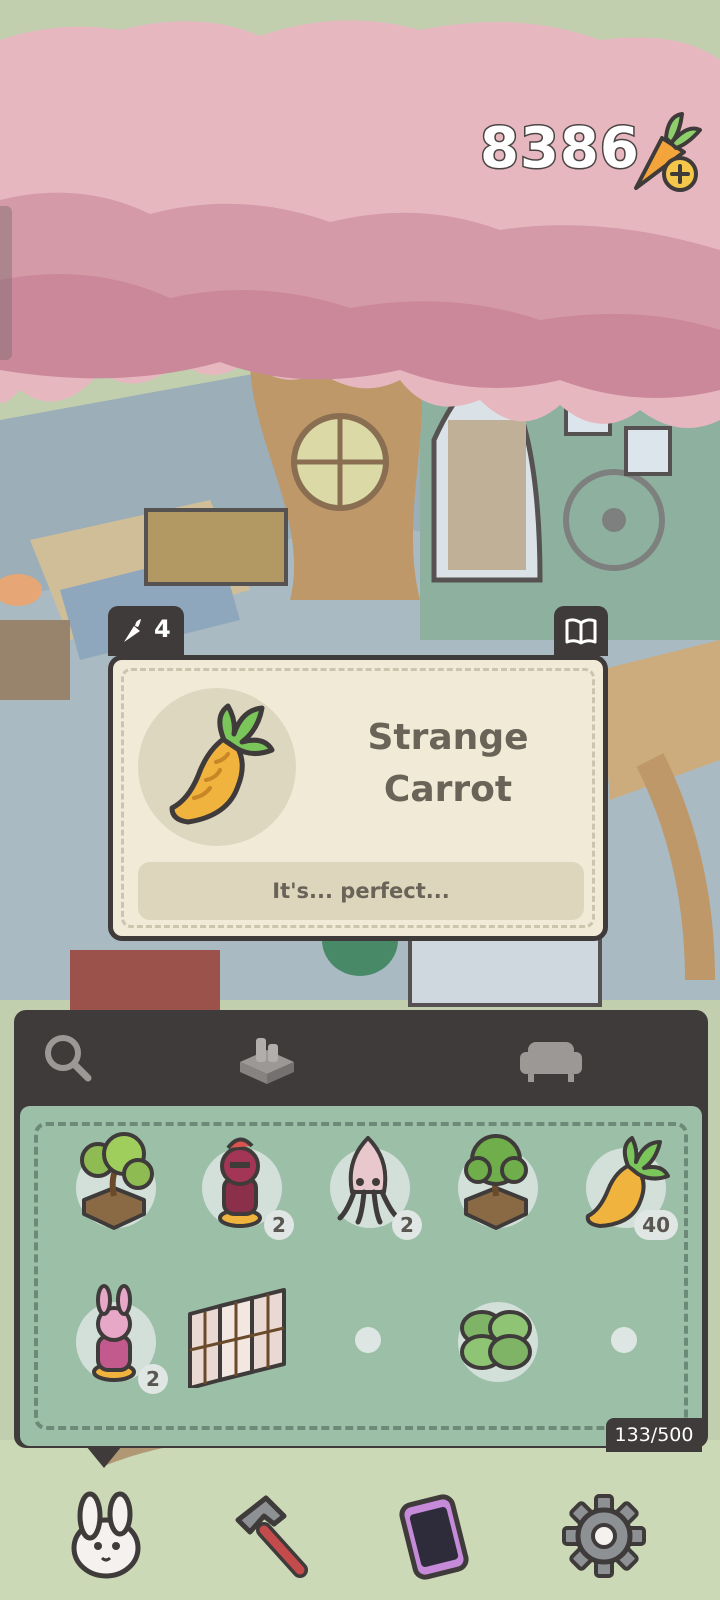 Image resolution: width=720 pixels, height=1600 pixels. Describe the element at coordinates (240, 1186) in the screenshot. I see `inventory-slot-red-knight: 2` at that location.